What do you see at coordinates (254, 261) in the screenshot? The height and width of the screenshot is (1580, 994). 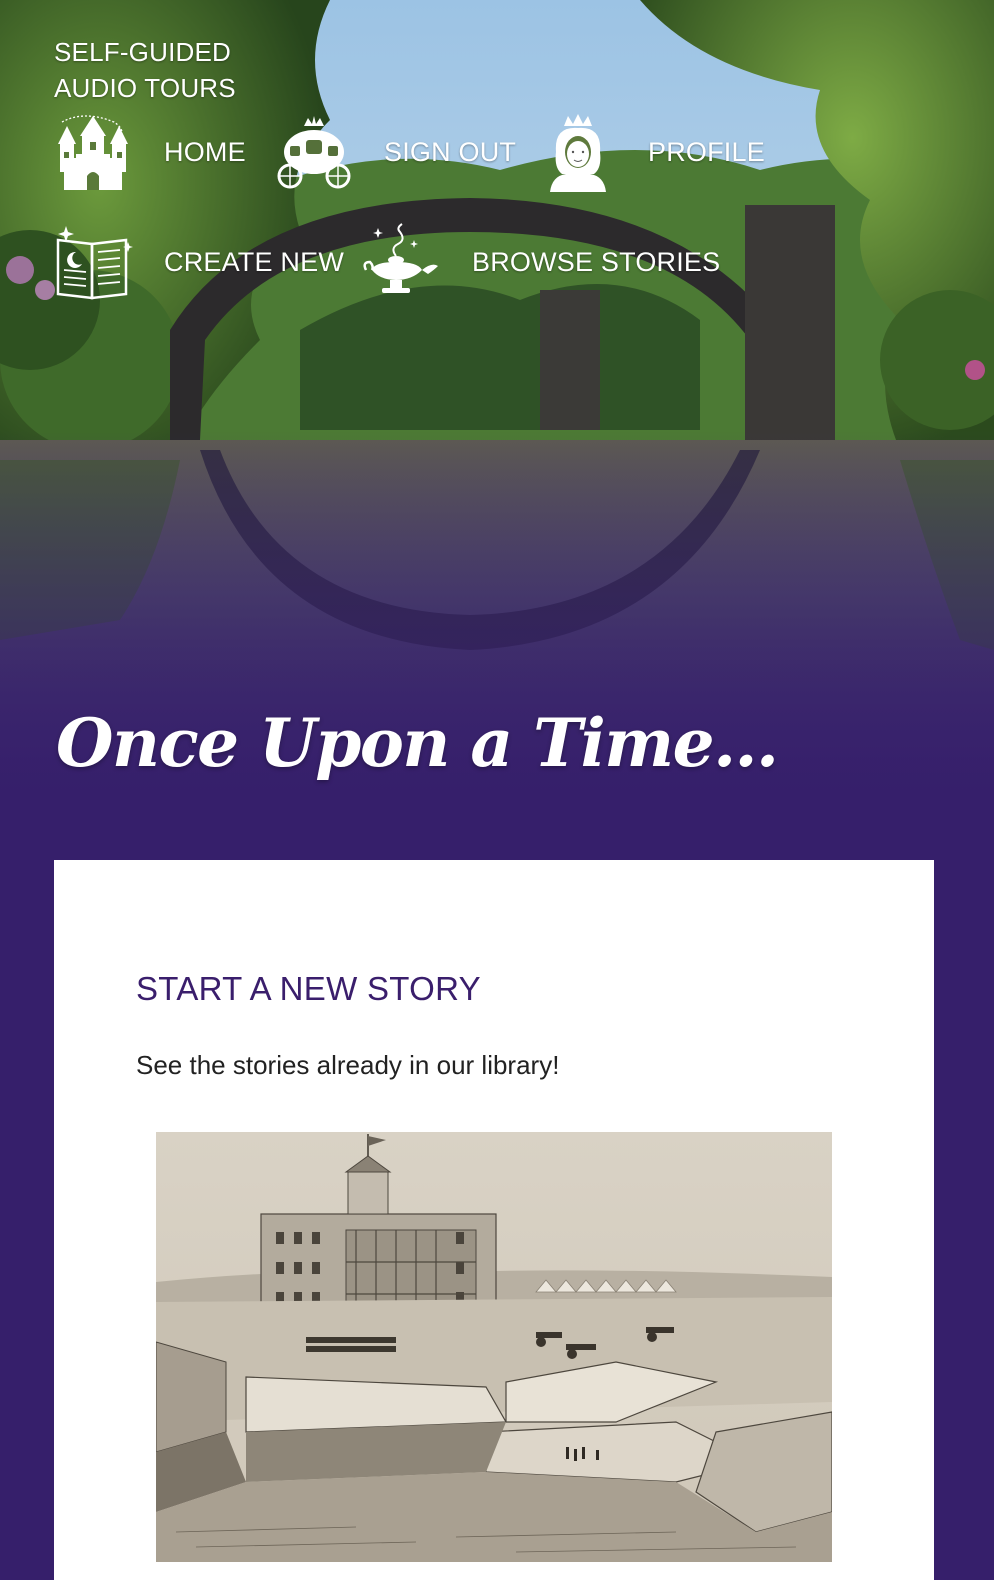 I see `nav-create-new-label: CREATE NEW` at bounding box center [254, 261].